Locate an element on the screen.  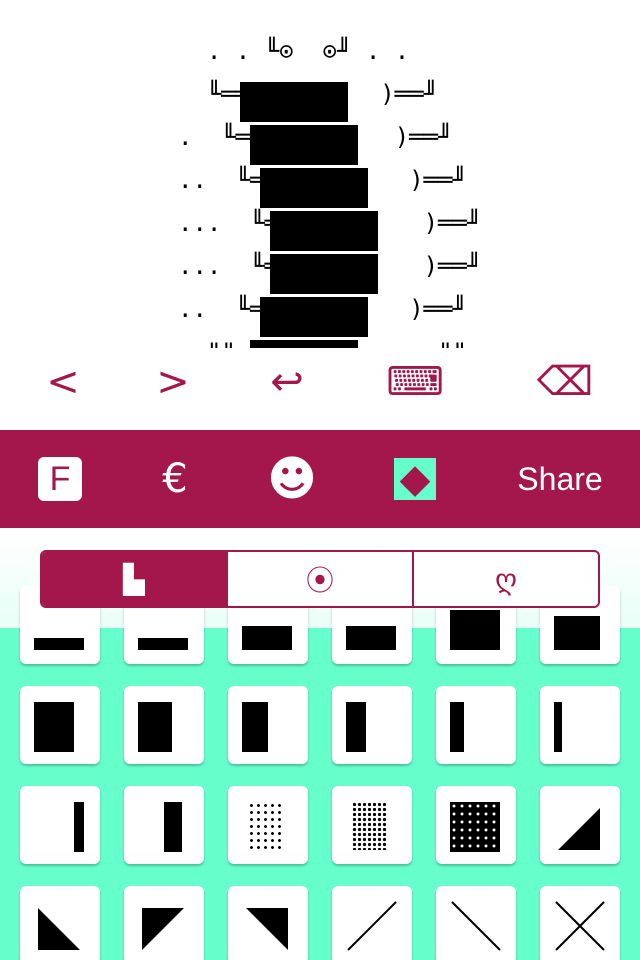
lower-right-triangle-icon is located at coordinates (579, 829).